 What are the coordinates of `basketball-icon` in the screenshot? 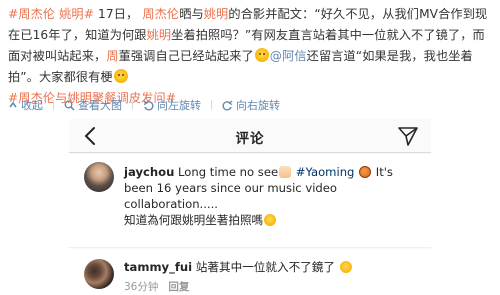 It's located at (365, 172).